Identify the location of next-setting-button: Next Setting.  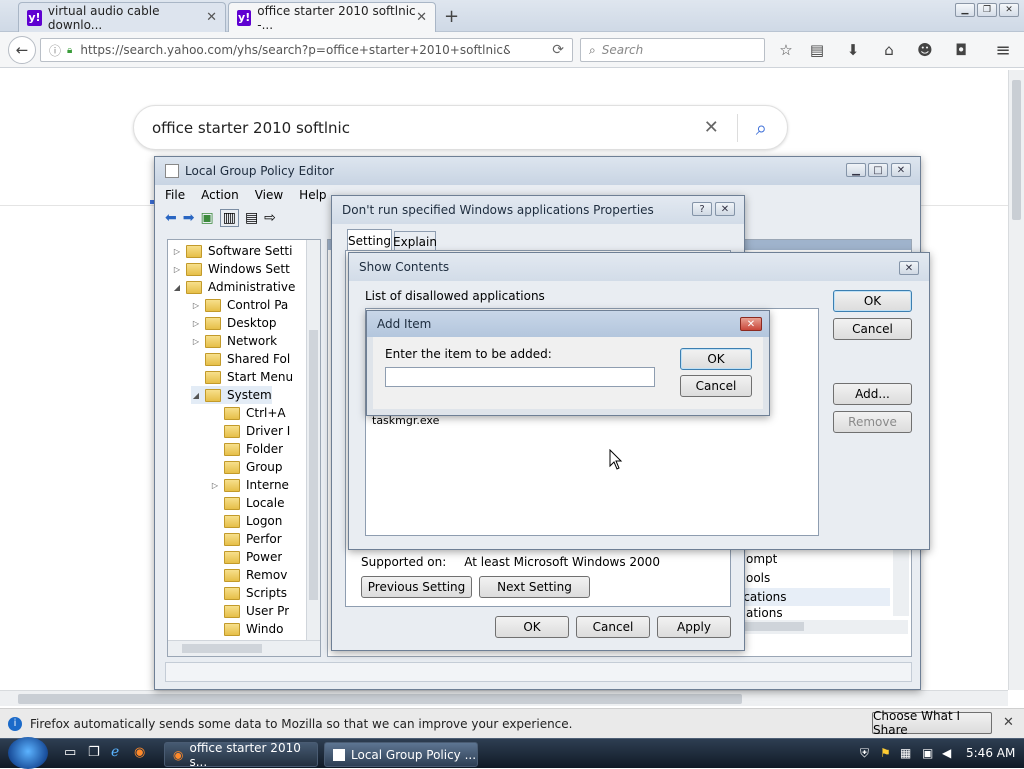
(534, 587).